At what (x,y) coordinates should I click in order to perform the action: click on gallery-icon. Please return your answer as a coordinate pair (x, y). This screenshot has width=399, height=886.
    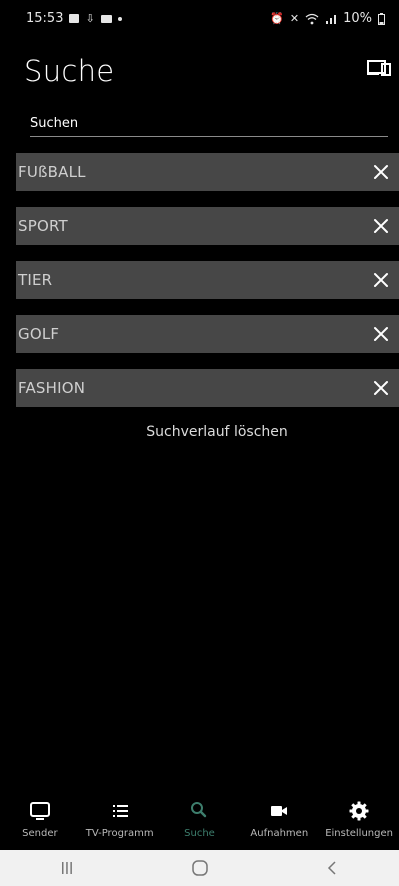
    Looking at the image, I should click on (74, 18).